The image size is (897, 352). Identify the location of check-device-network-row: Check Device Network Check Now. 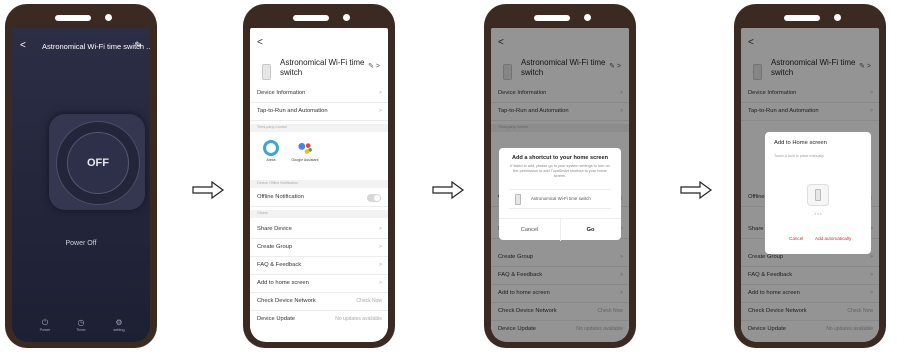
(319, 302).